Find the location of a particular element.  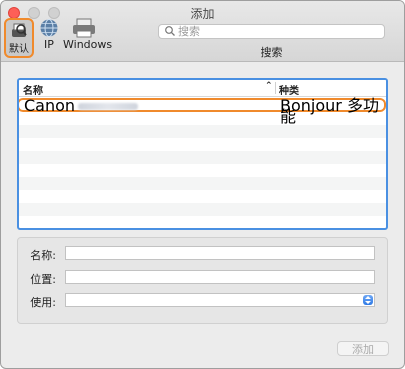

toolbar-default-label: 默认 is located at coordinates (19, 49).